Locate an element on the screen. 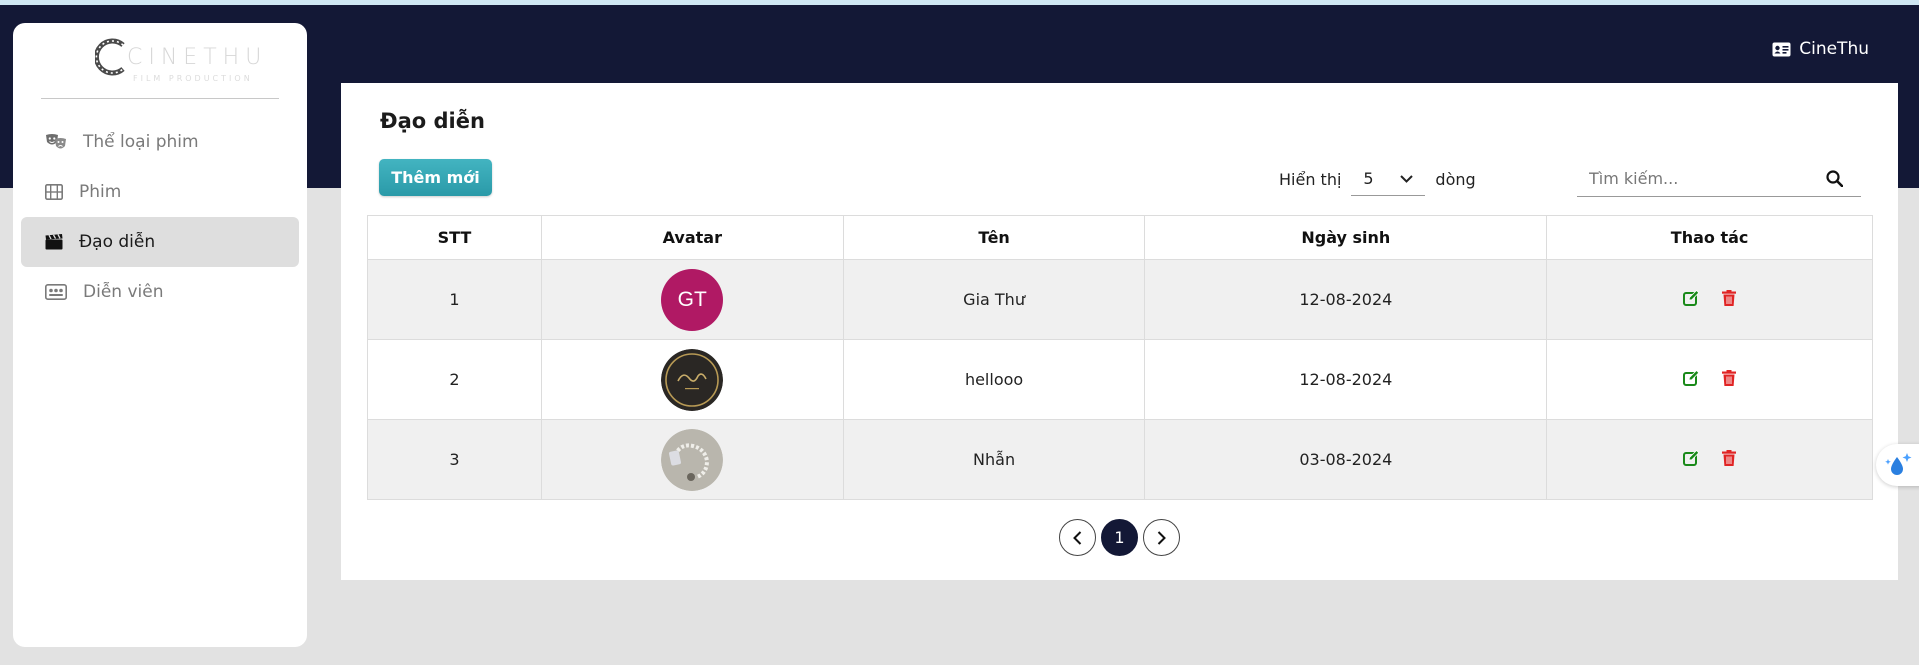  page-button-current: 1 is located at coordinates (1119, 537).